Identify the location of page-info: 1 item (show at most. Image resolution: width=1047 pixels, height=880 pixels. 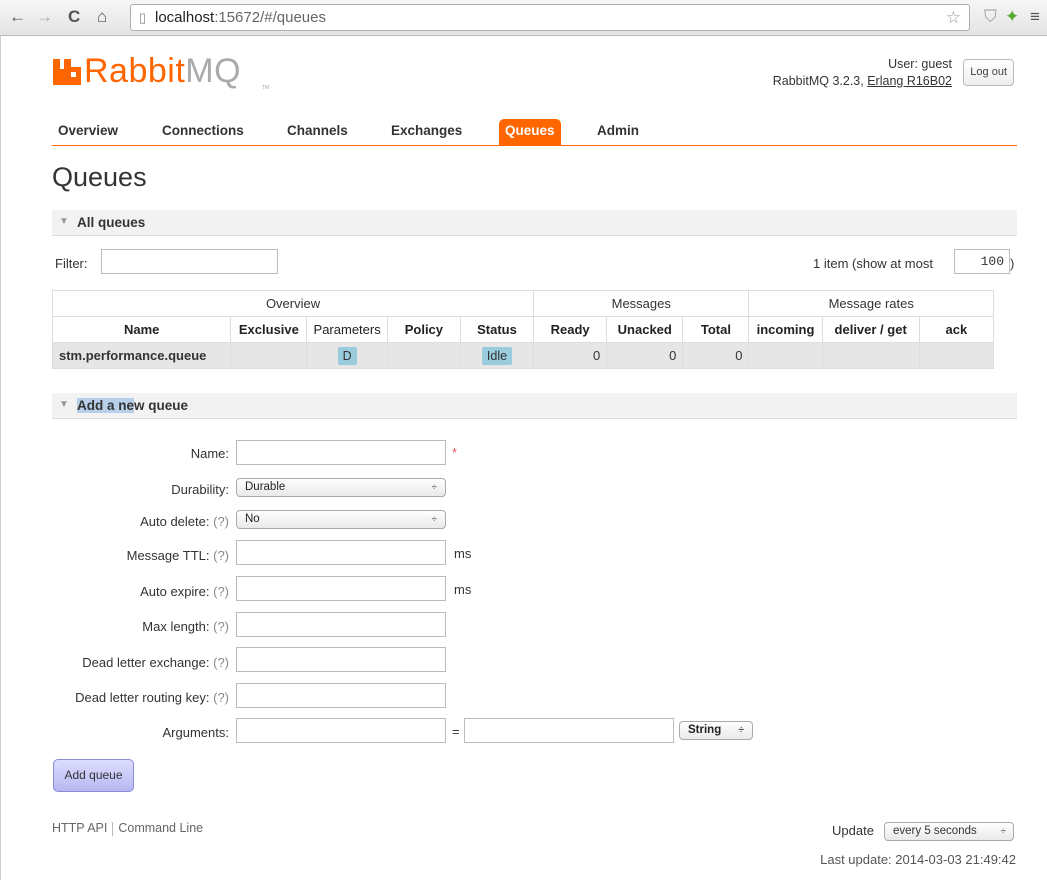
(873, 263).